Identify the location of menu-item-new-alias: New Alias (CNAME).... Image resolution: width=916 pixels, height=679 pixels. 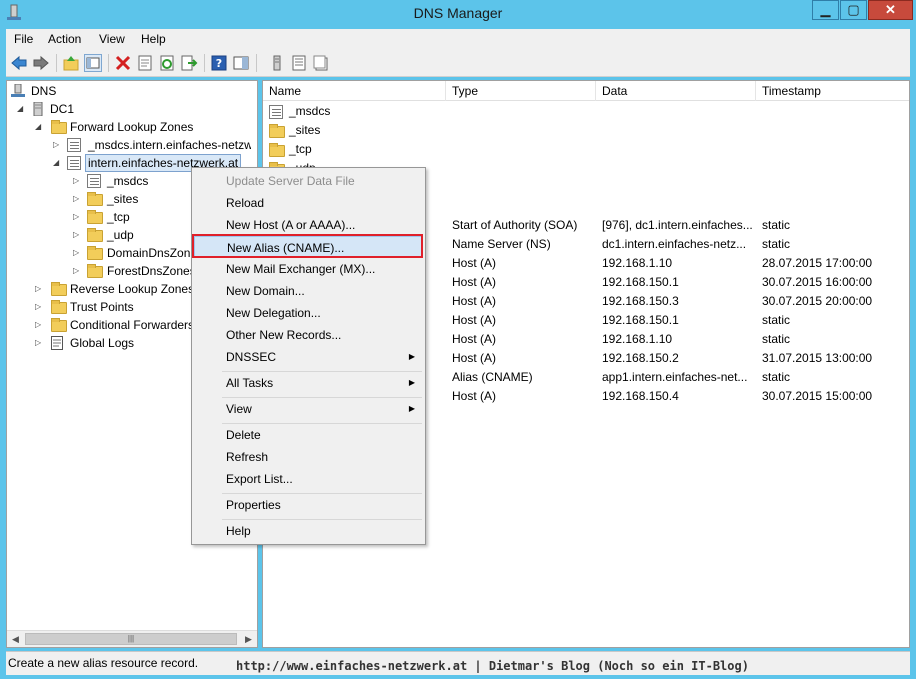
(308, 247).